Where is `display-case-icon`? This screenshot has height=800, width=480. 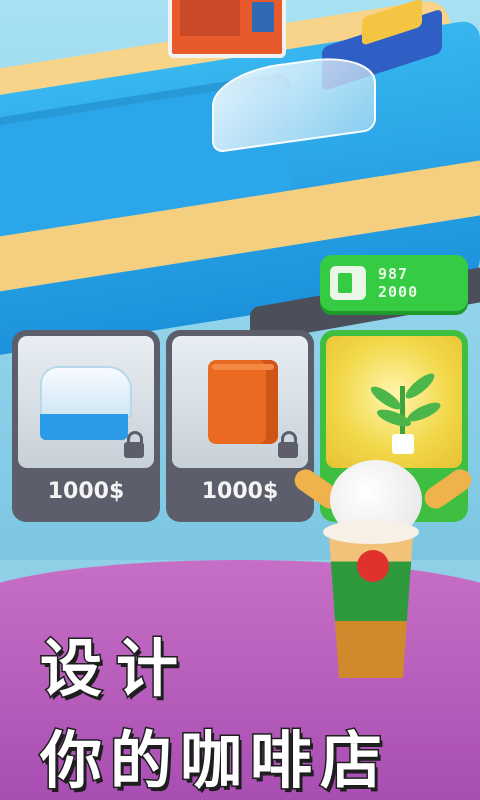 display-case-icon is located at coordinates (86, 403).